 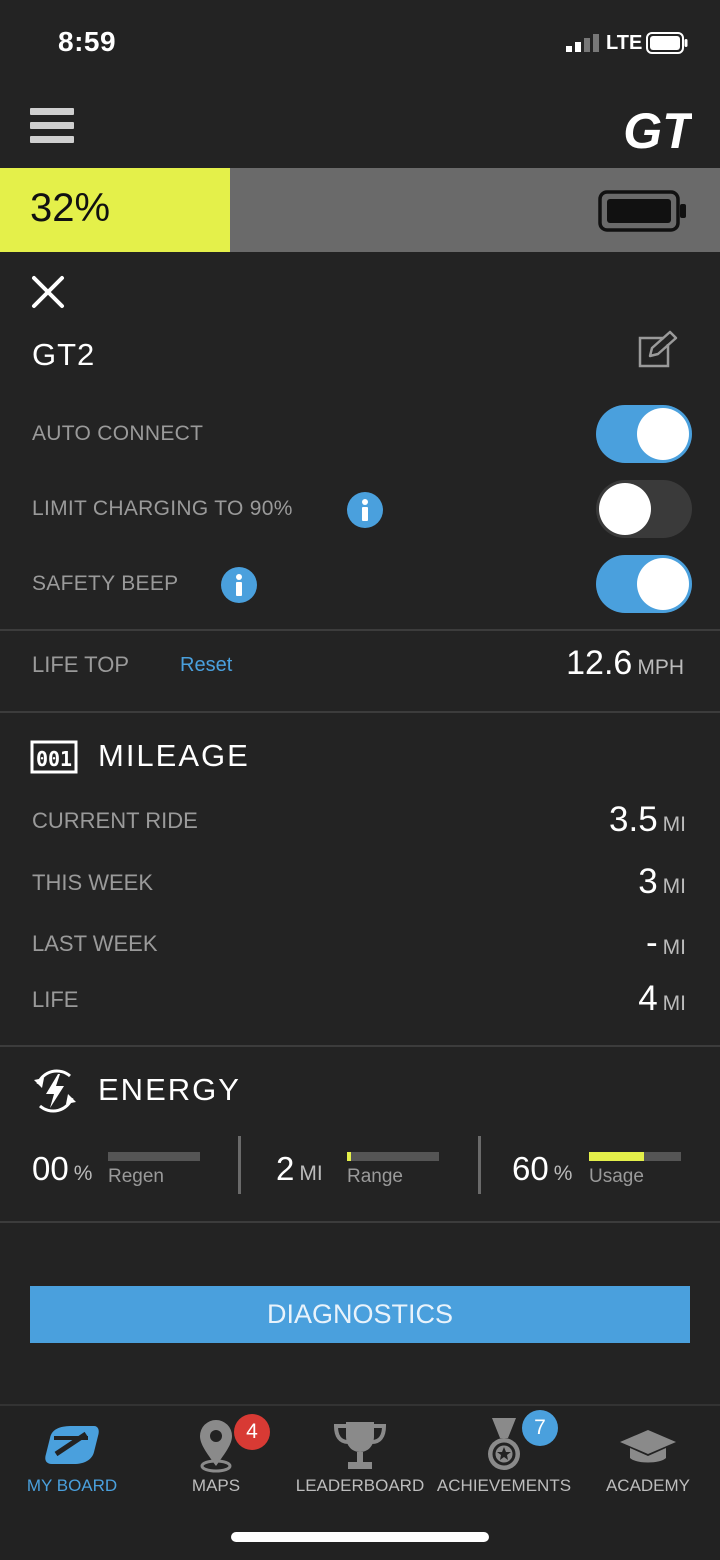 What do you see at coordinates (599, 663) in the screenshot?
I see `life-top-number: 12.6` at bounding box center [599, 663].